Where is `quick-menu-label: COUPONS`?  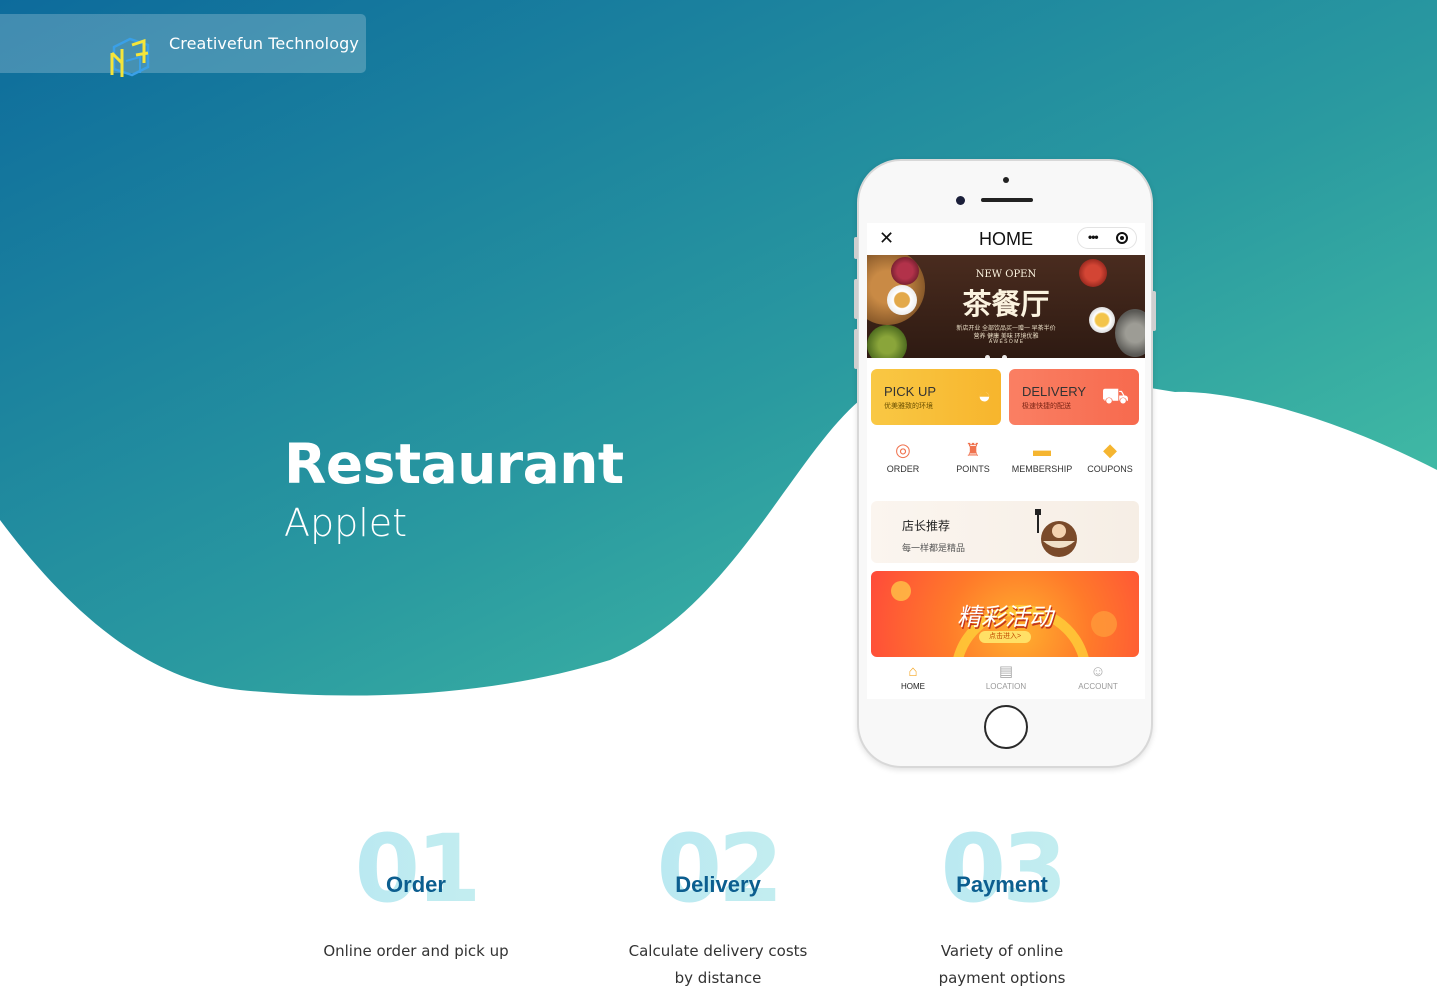 quick-menu-label: COUPONS is located at coordinates (1110, 469).